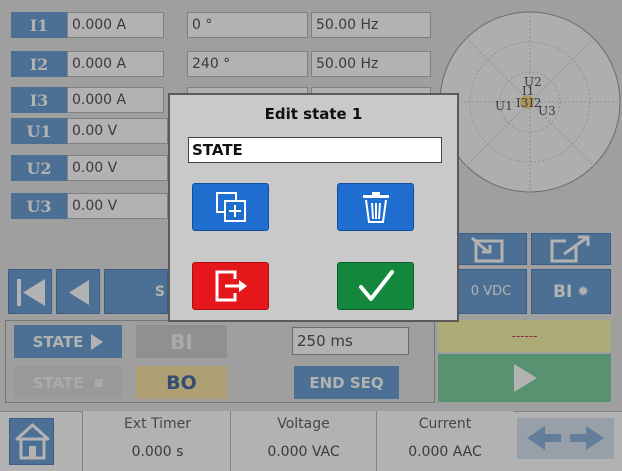 The width and height of the screenshot is (622, 471). Describe the element at coordinates (313, 114) in the screenshot. I see `dialog-title: Edit state 1` at that location.